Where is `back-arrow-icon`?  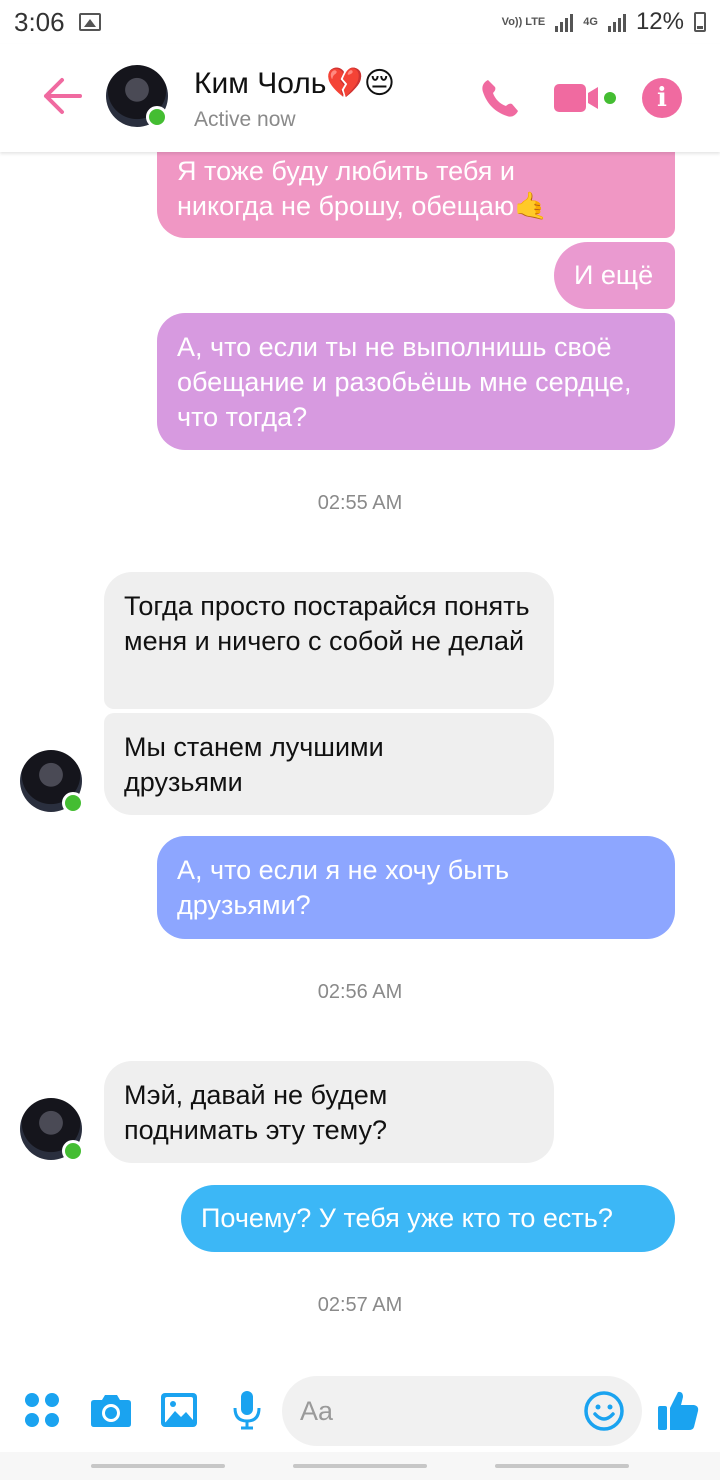 back-arrow-icon is located at coordinates (62, 96).